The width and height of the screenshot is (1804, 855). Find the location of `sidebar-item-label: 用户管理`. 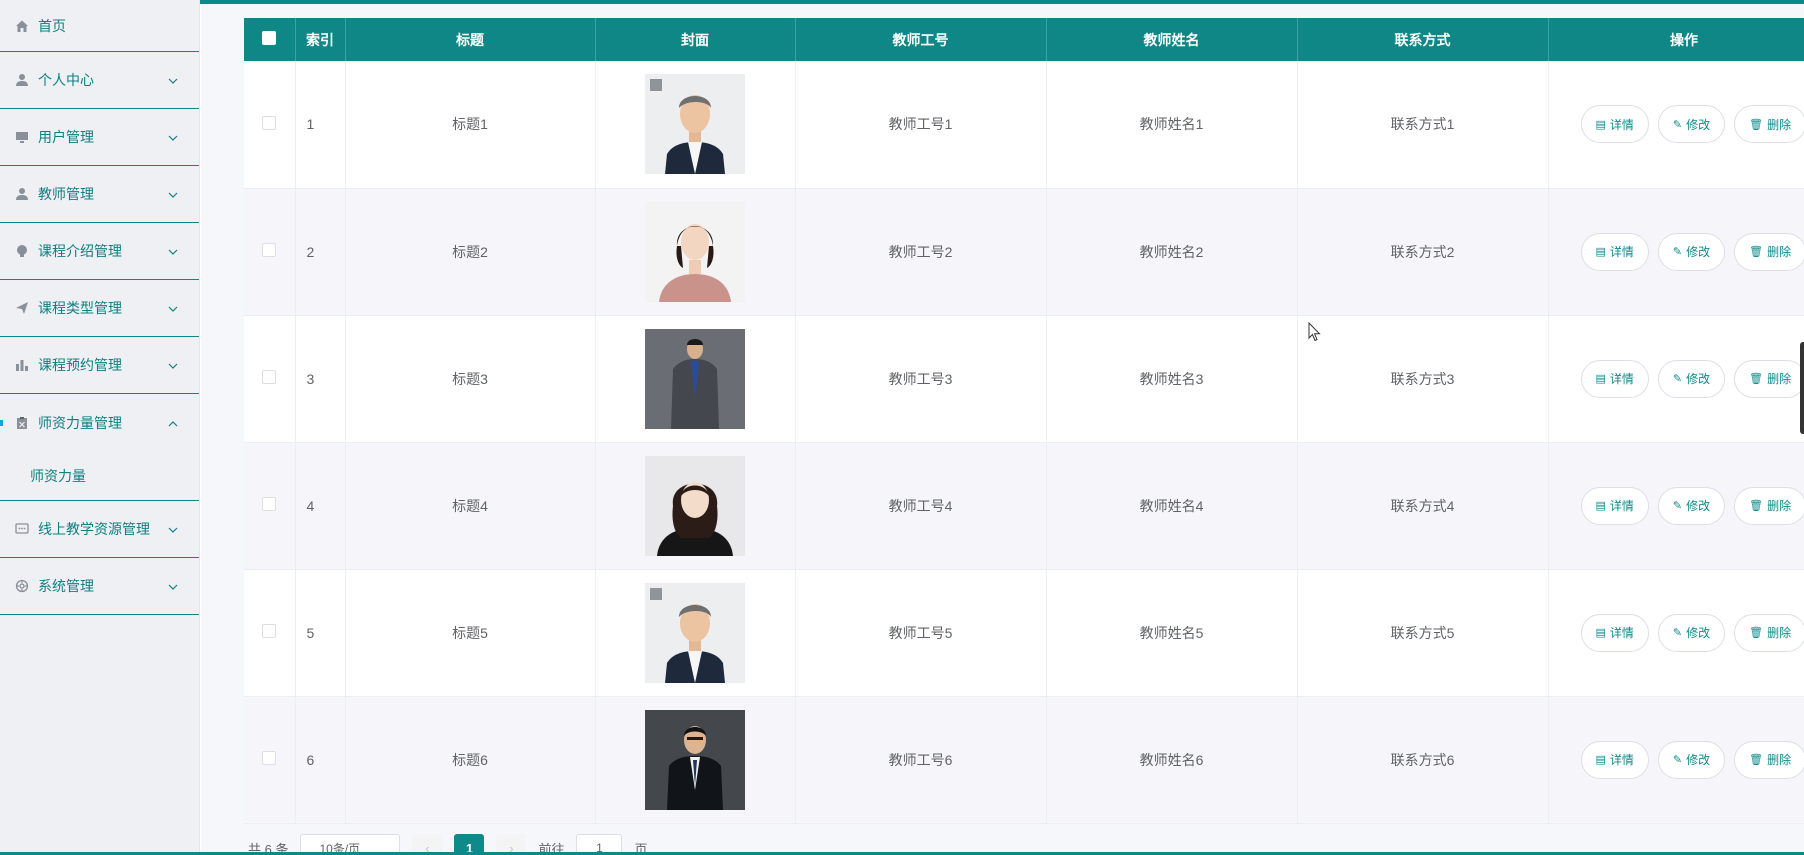

sidebar-item-label: 用户管理 is located at coordinates (66, 137).